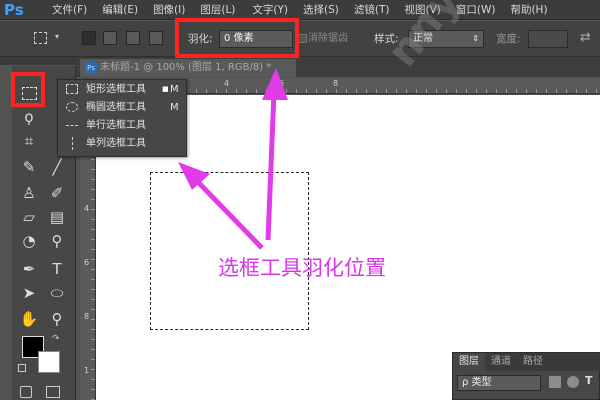  I want to click on layers-panel-tabs: 图层 通道 路径, so click(526, 362).